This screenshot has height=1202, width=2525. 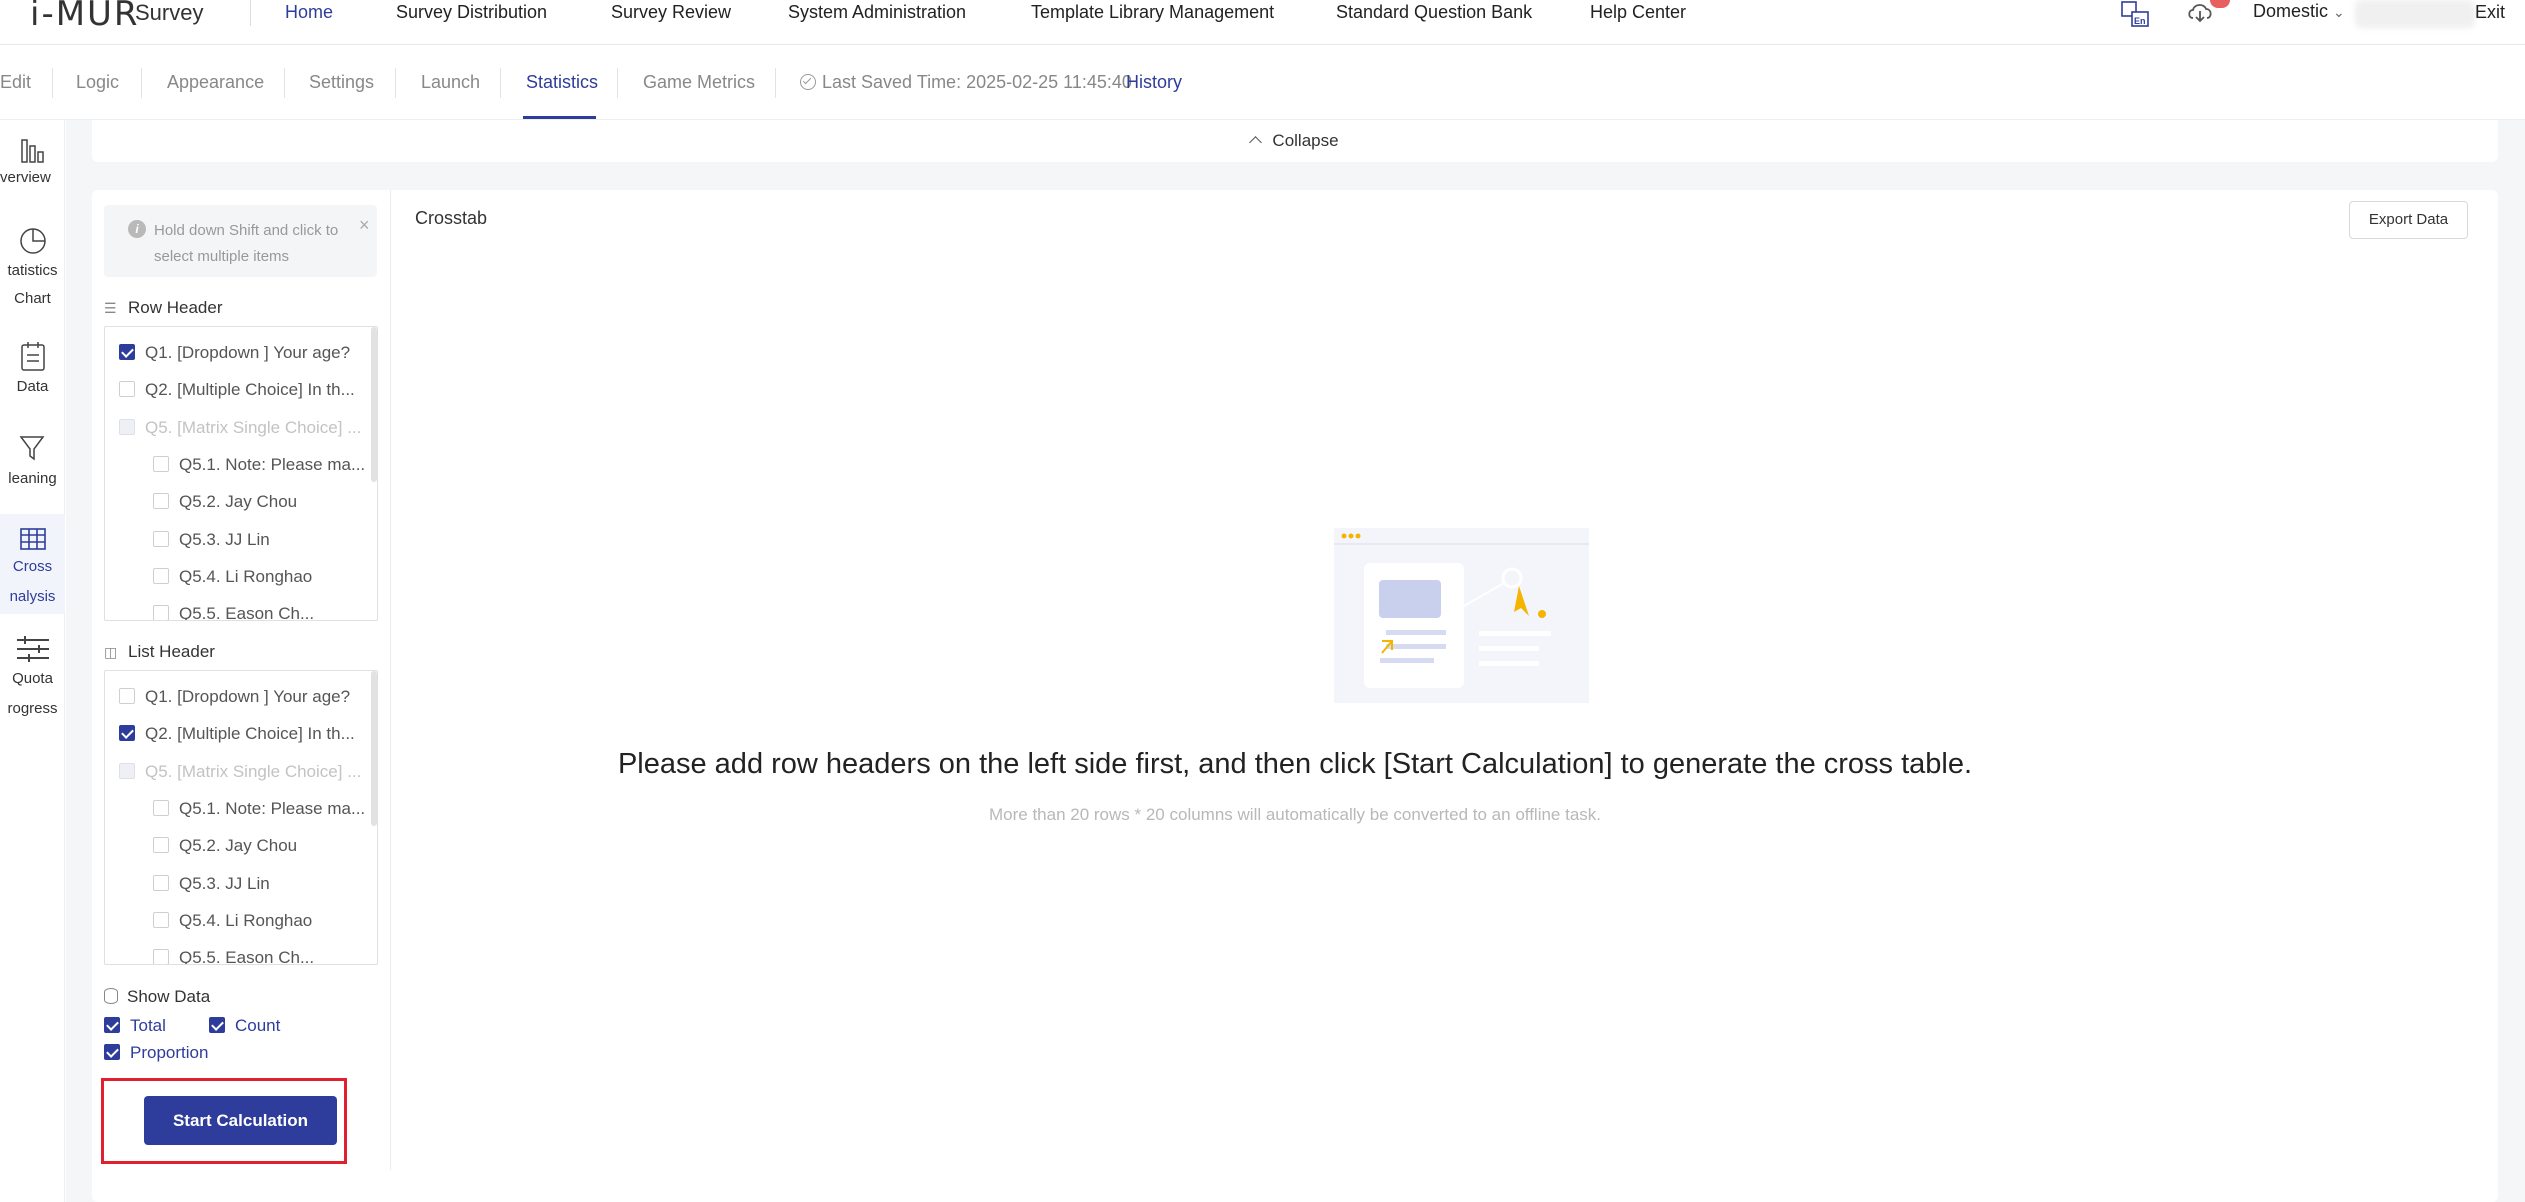 I want to click on info-icon: i, so click(x=137, y=229).